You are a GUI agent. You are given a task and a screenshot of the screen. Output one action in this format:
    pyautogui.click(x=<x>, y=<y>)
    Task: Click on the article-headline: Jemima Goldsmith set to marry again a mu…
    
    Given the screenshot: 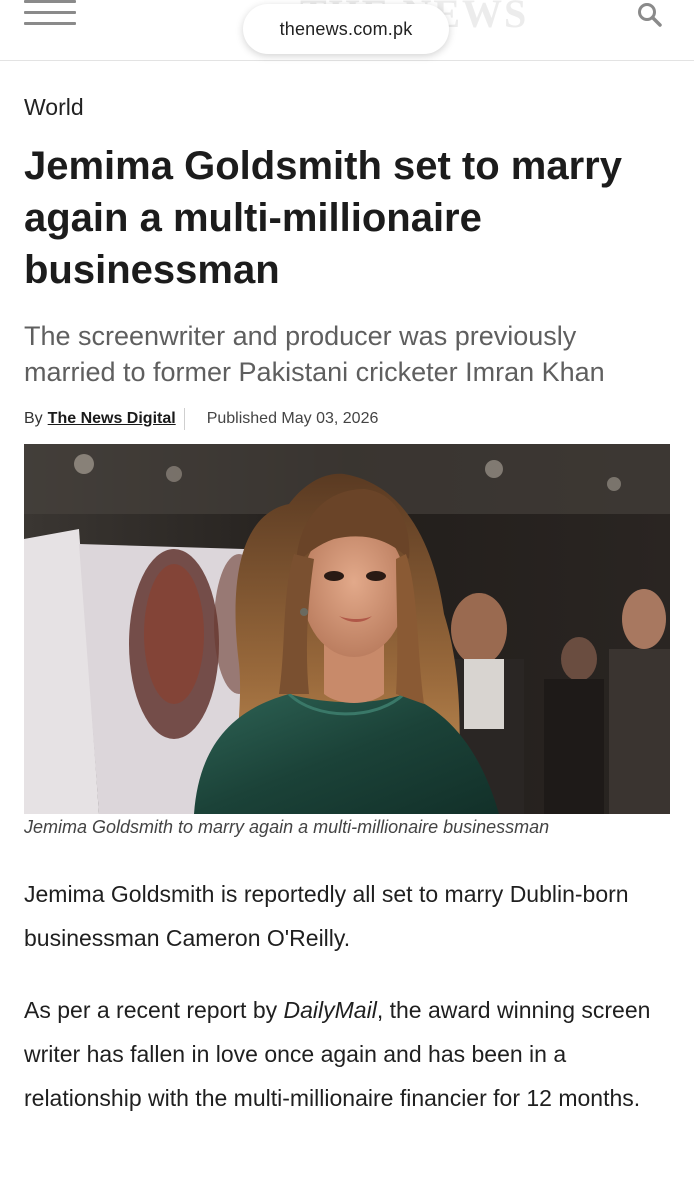 What is the action you would take?
    pyautogui.click(x=323, y=218)
    